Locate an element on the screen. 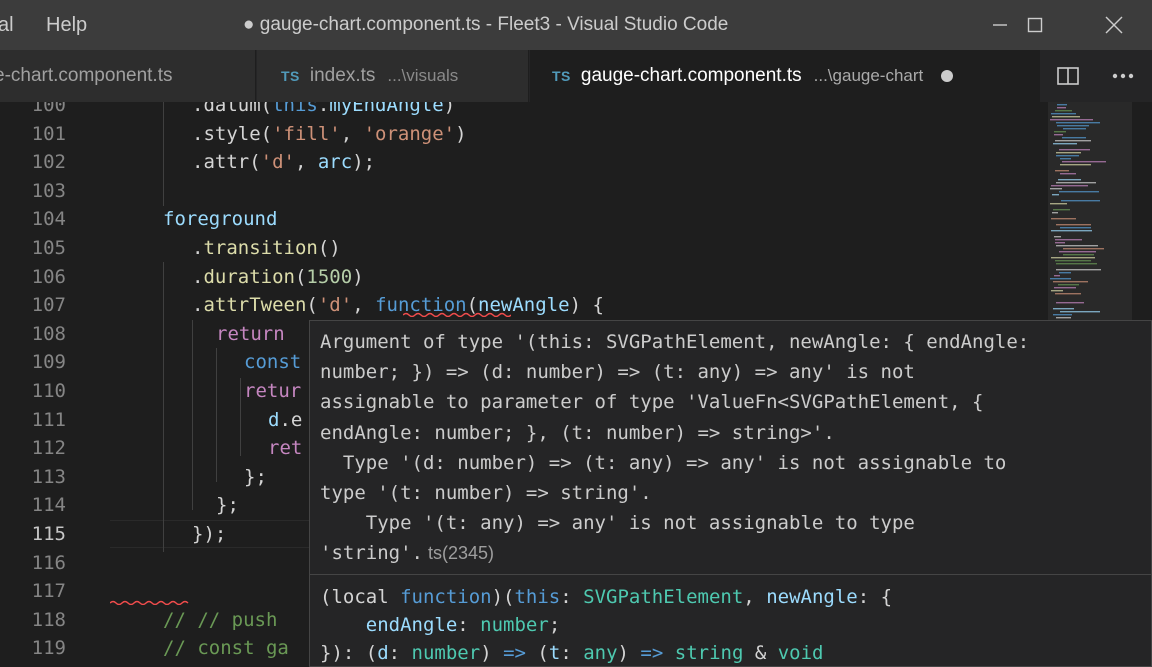  tab-partial: e-chart.component.ts is located at coordinates (128, 76).